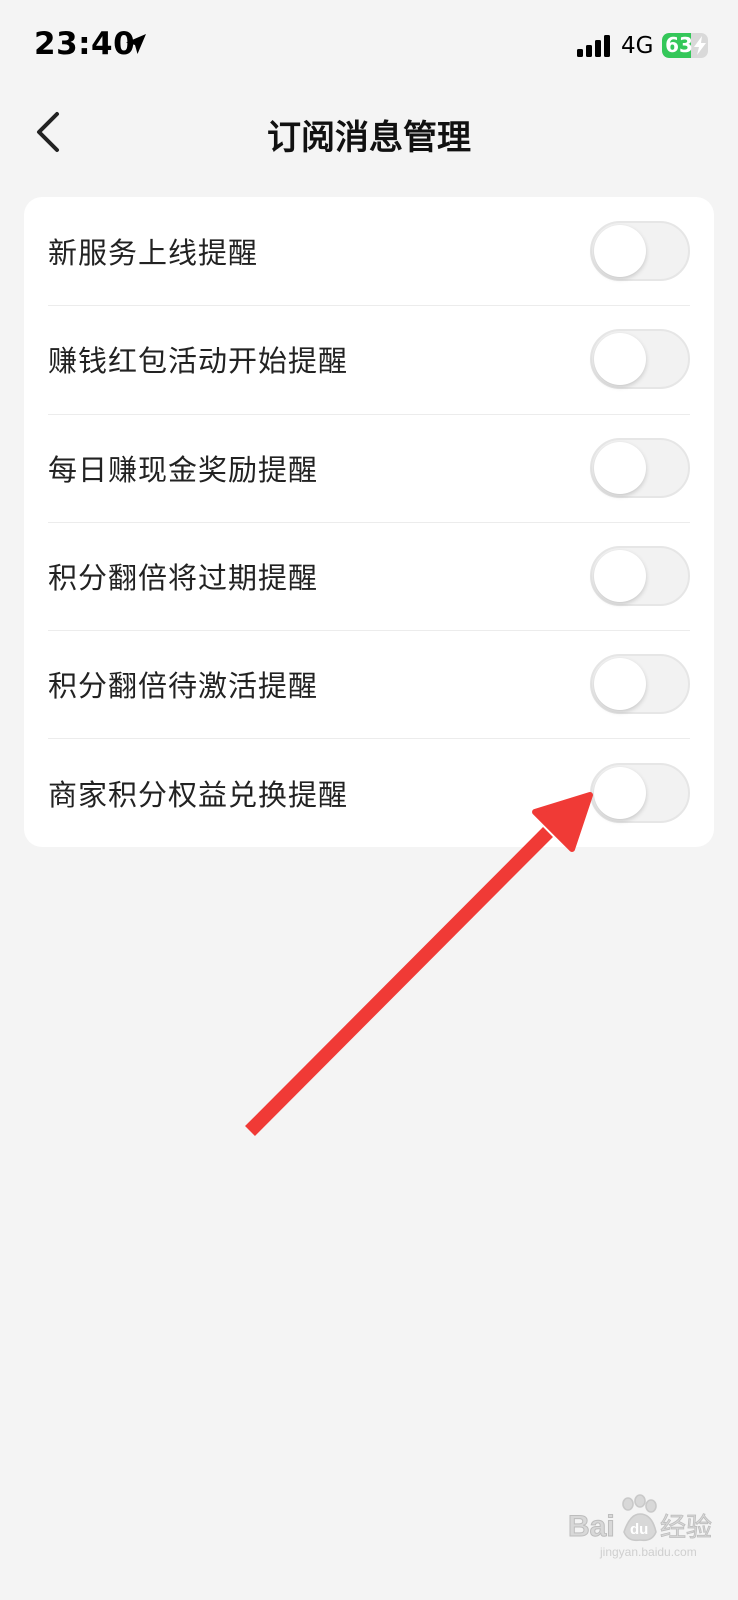  I want to click on setting-label: 赚钱红包活动开始提醒, so click(198, 361).